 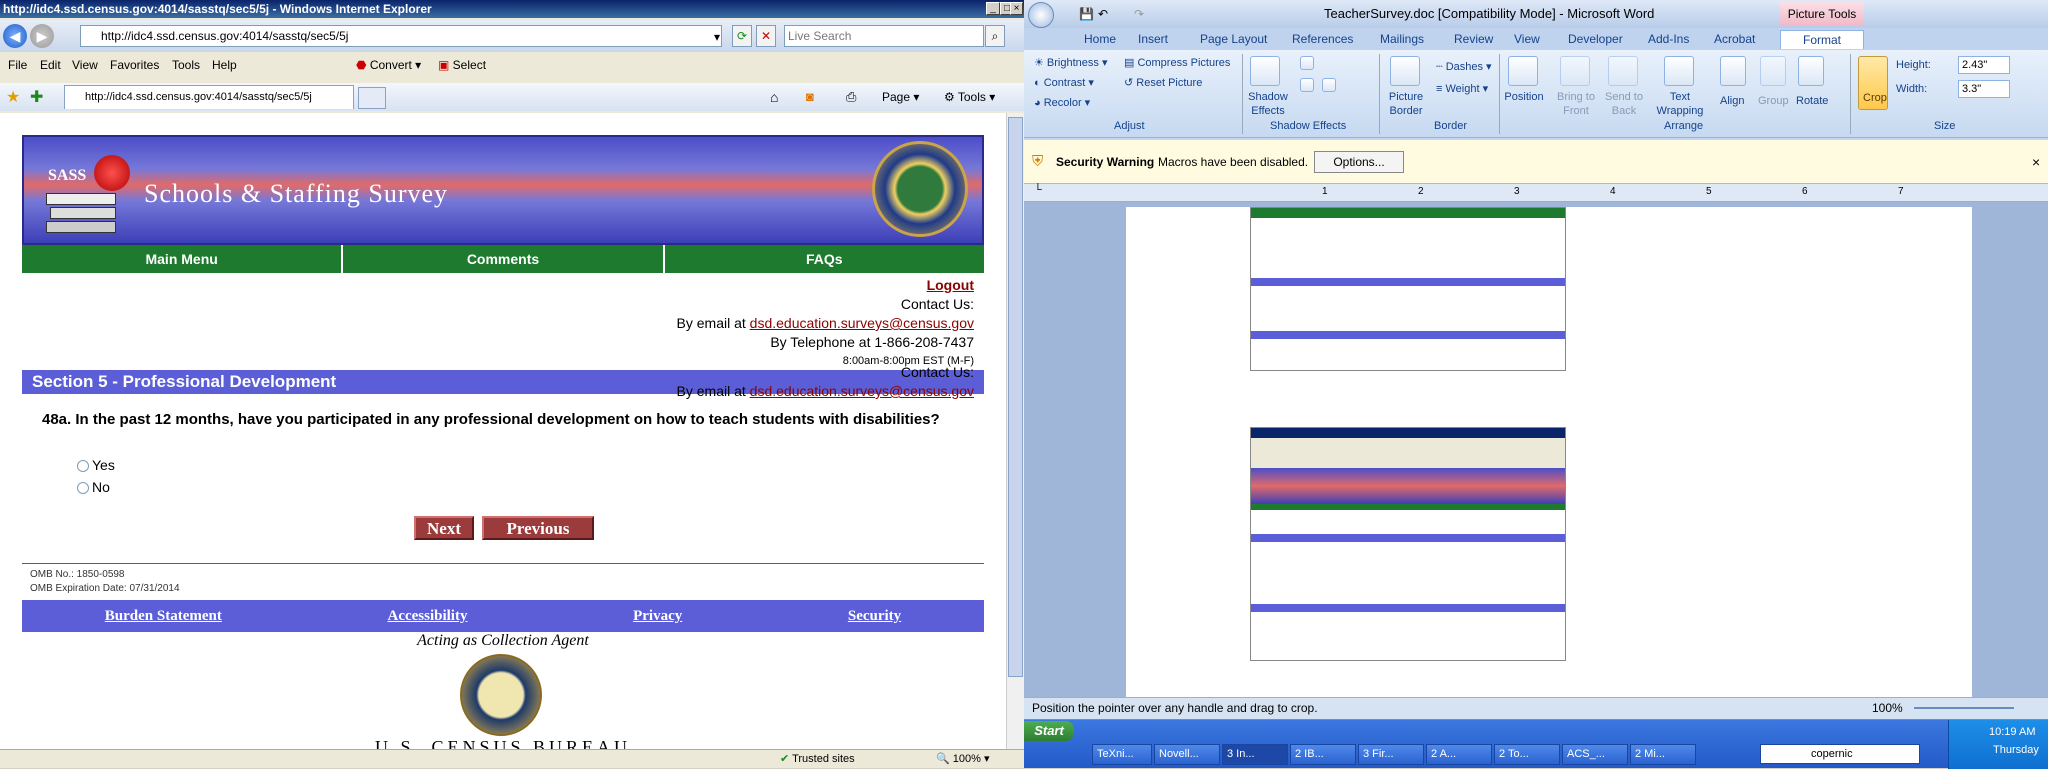 I want to click on print-icon: ⎙, so click(x=851, y=97).